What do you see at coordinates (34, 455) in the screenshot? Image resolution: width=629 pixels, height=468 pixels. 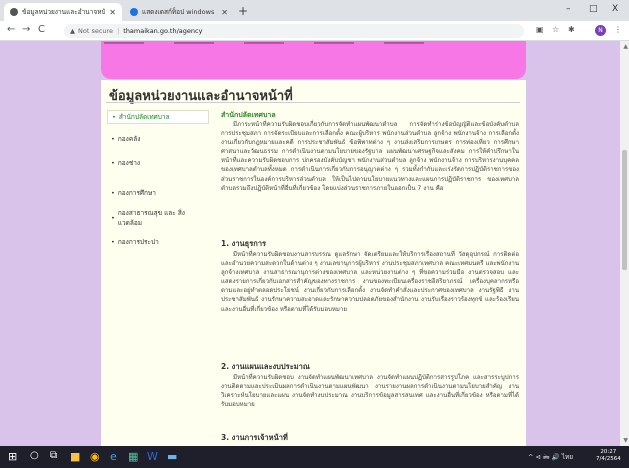 I see `search-icon: ○` at bounding box center [34, 455].